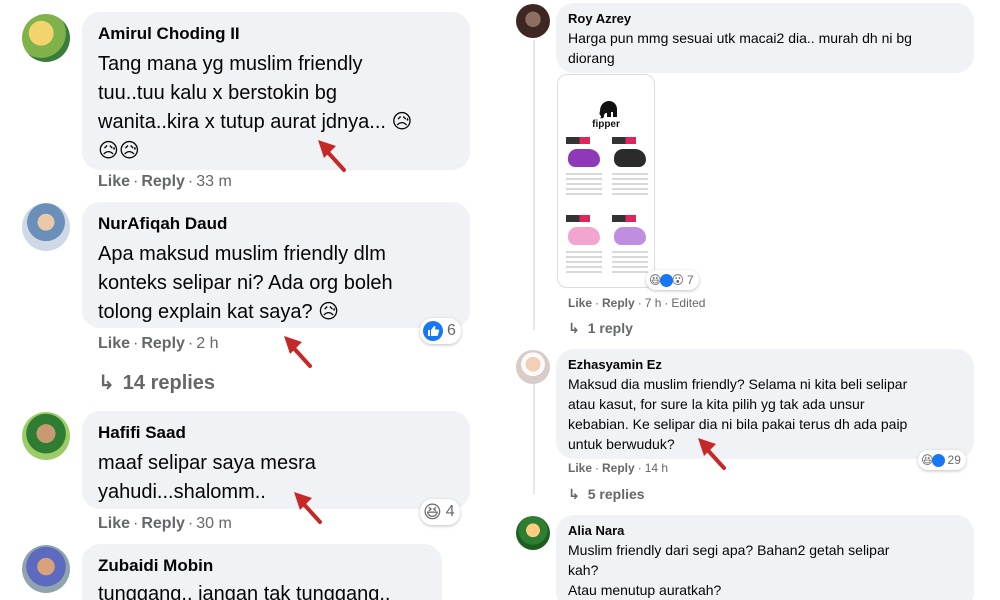 The width and height of the screenshot is (1000, 600). Describe the element at coordinates (954, 460) in the screenshot. I see `reaction-count: 29` at that location.